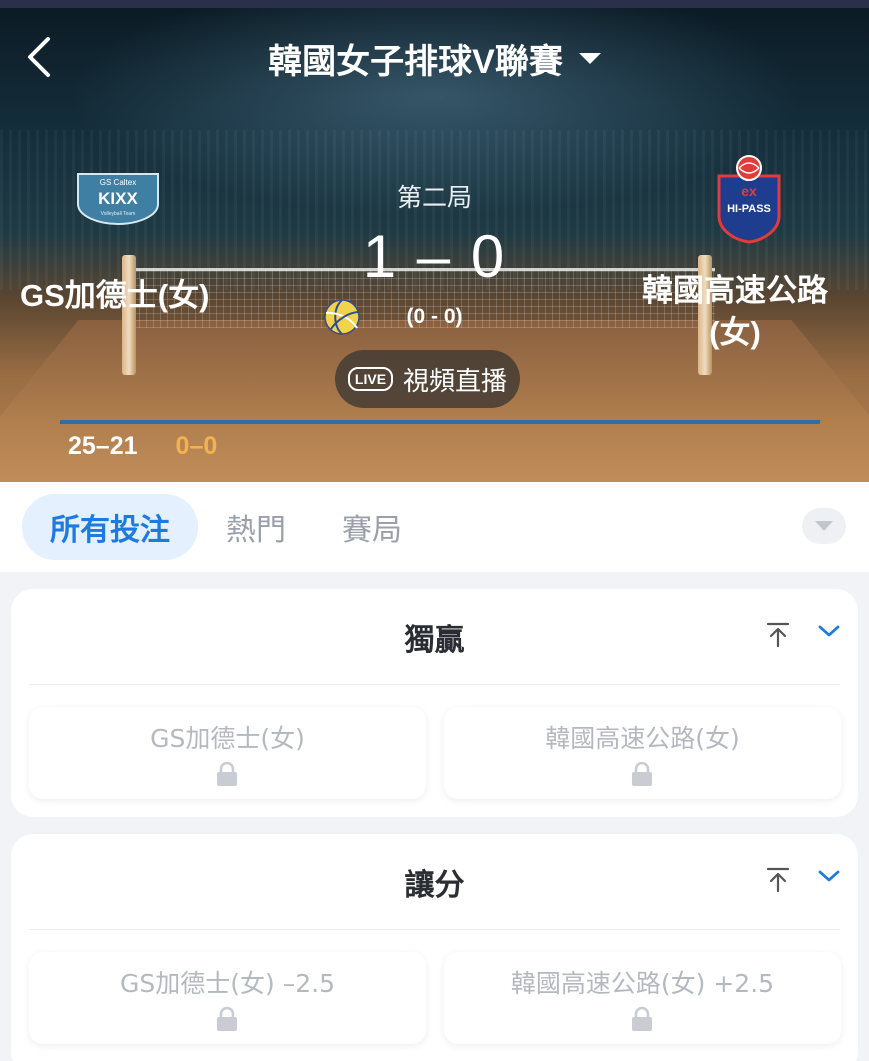  I want to click on market-header: 讓分, so click(434, 882).